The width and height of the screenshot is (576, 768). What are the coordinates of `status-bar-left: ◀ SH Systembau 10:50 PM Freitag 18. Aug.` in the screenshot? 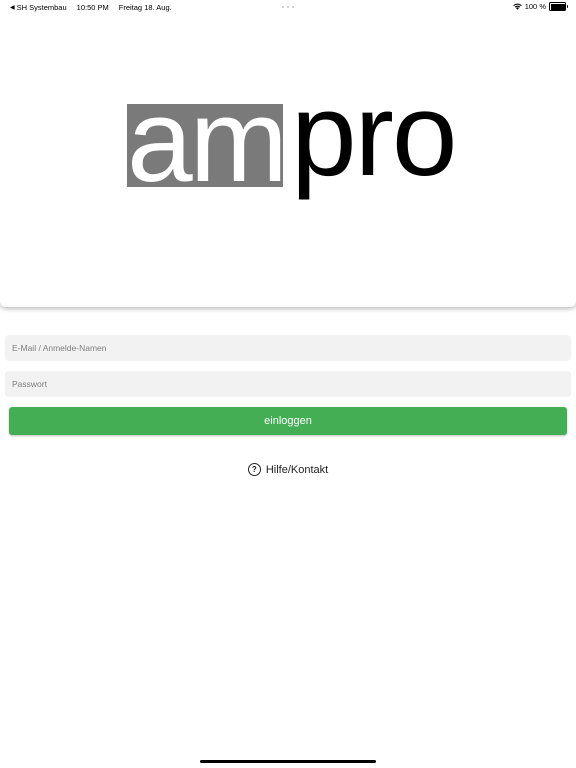 It's located at (91, 7).